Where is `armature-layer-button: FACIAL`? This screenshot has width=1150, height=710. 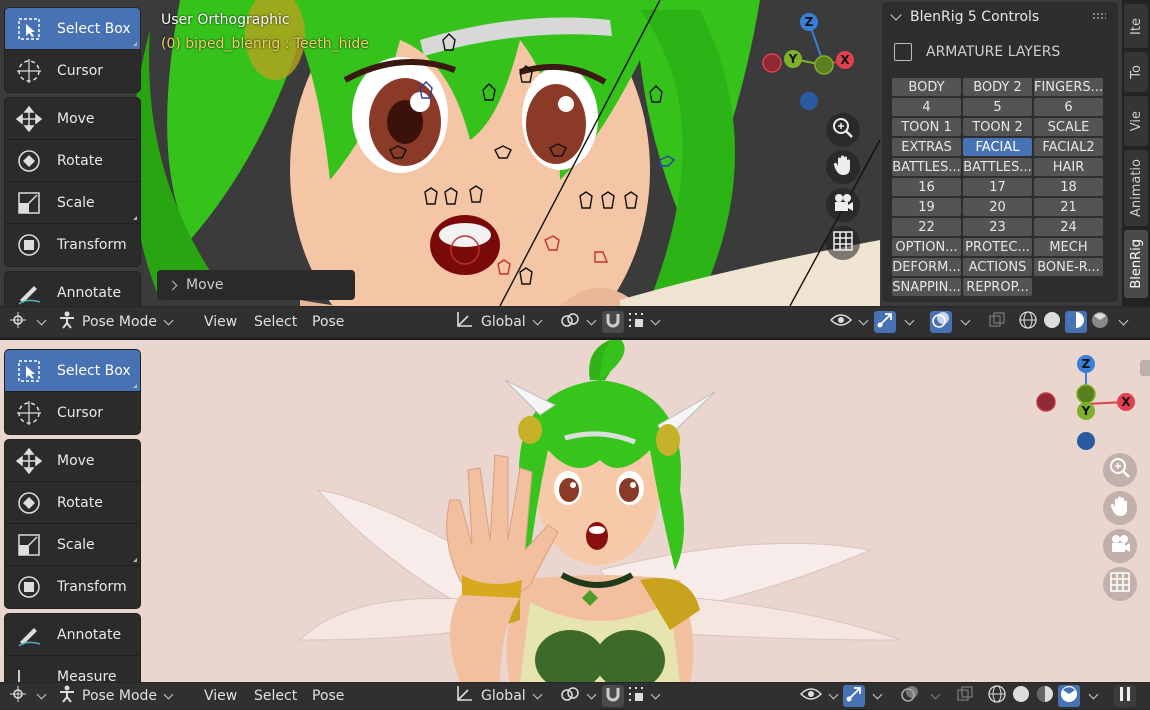 armature-layer-button: FACIAL is located at coordinates (997, 147).